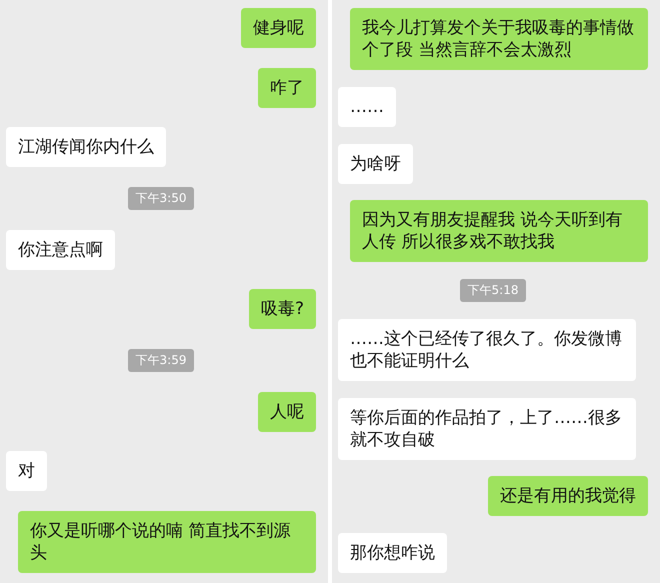 This screenshot has height=583, width=660. What do you see at coordinates (392, 553) in the screenshot?
I see `received-message: 那你想咋说` at bounding box center [392, 553].